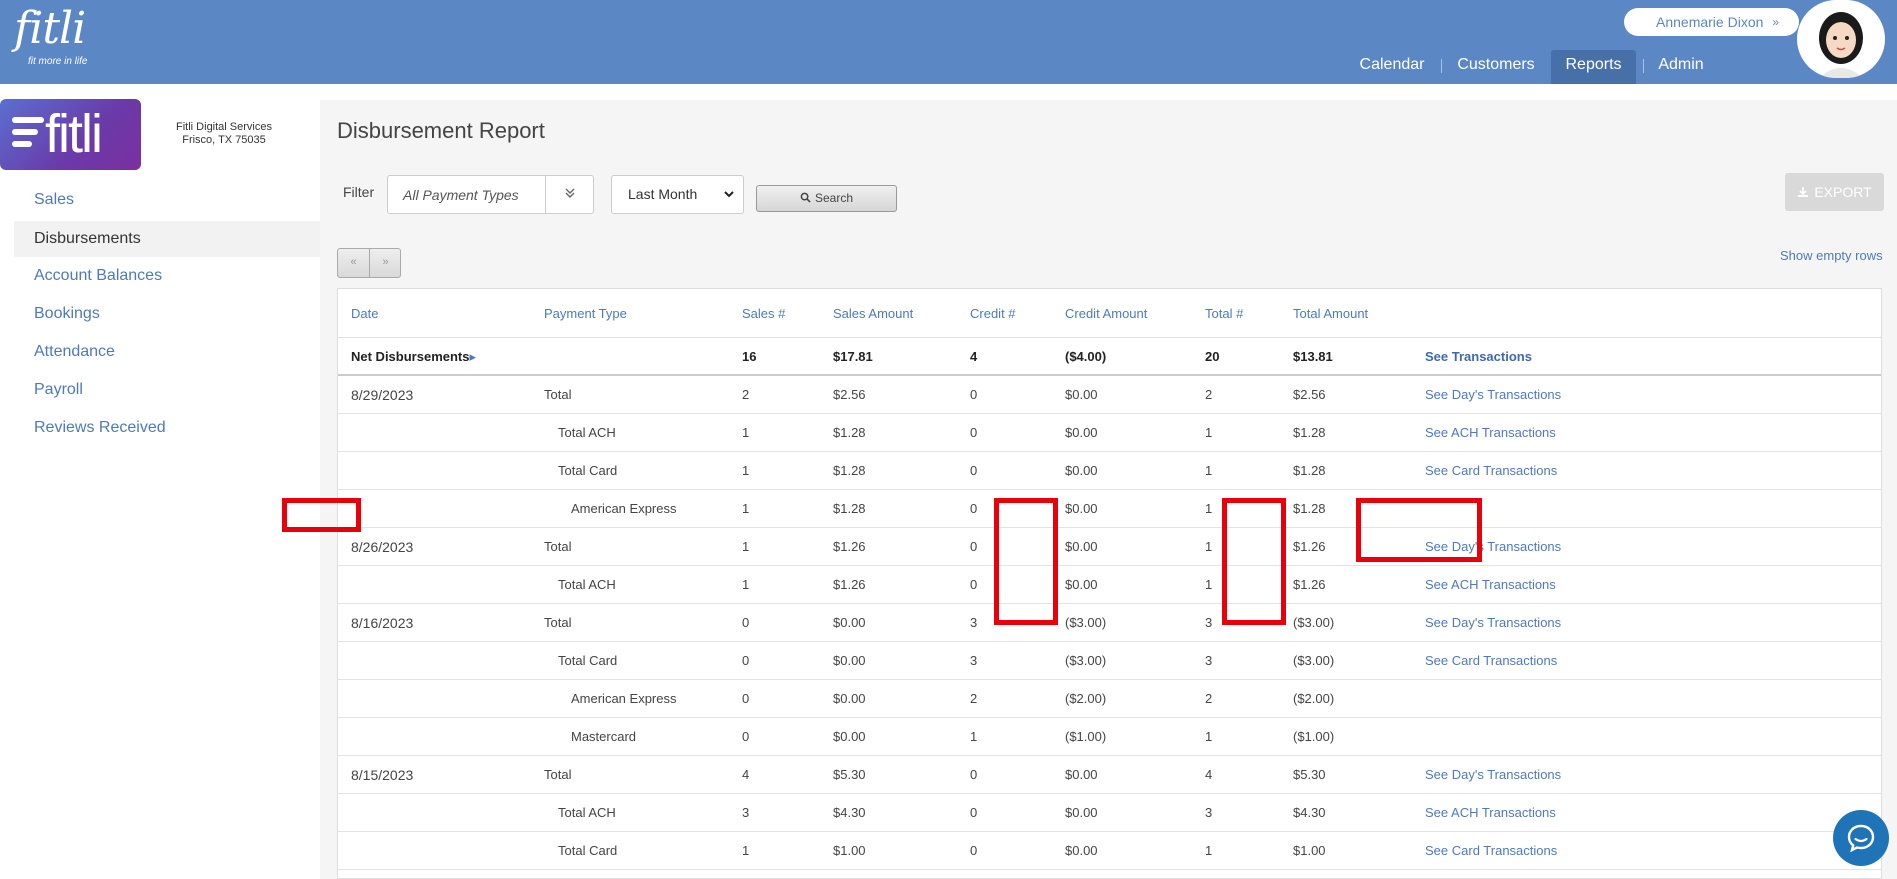 This screenshot has height=879, width=1897. I want to click on see-transactions-link: See Transactions, so click(1478, 357).